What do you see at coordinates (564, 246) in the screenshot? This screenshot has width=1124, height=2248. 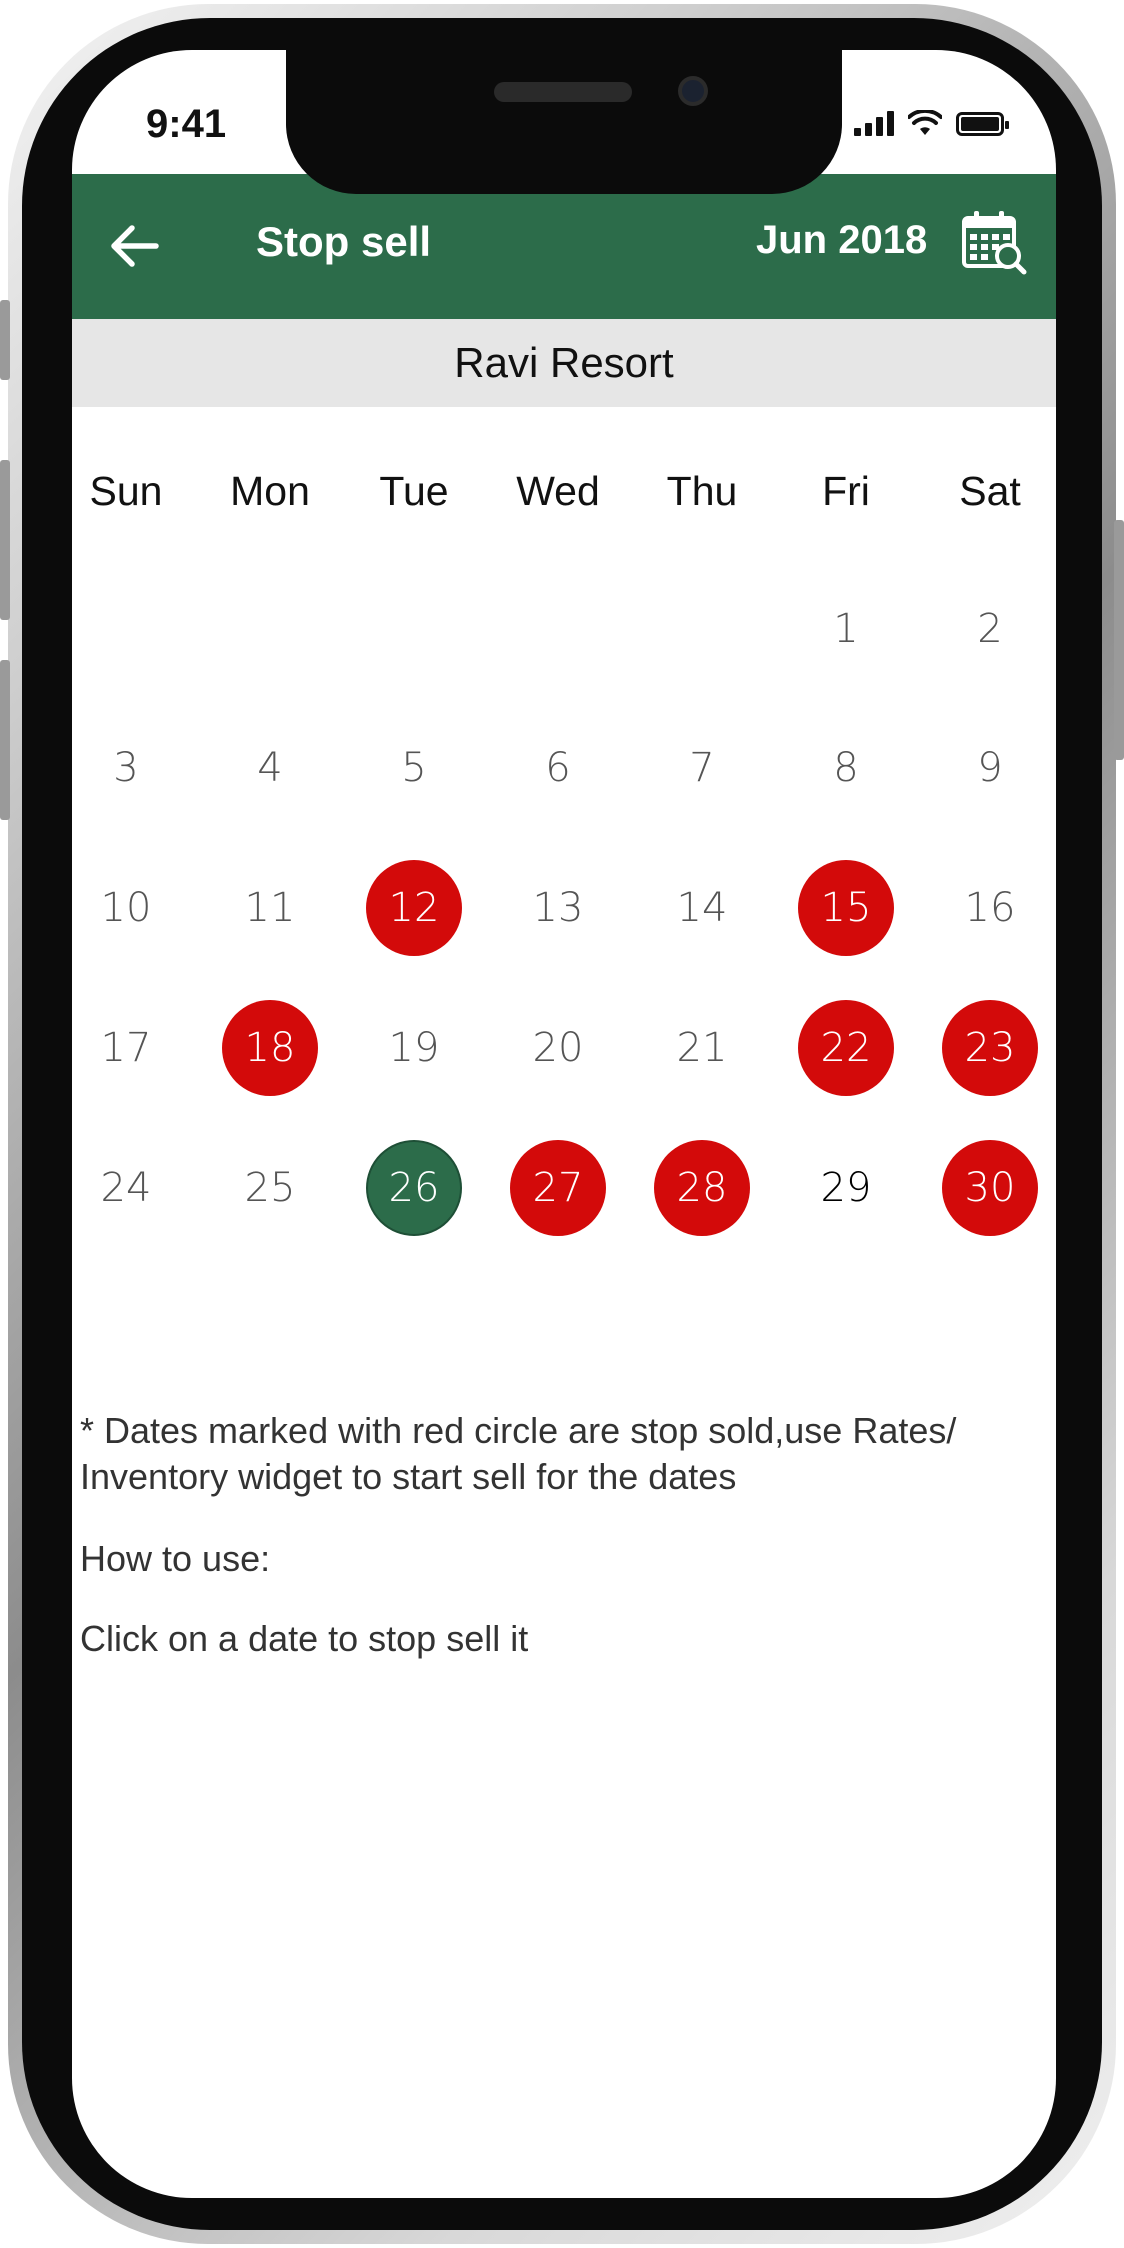 I see `app-bar: Stop sell Jun 2018` at bounding box center [564, 246].